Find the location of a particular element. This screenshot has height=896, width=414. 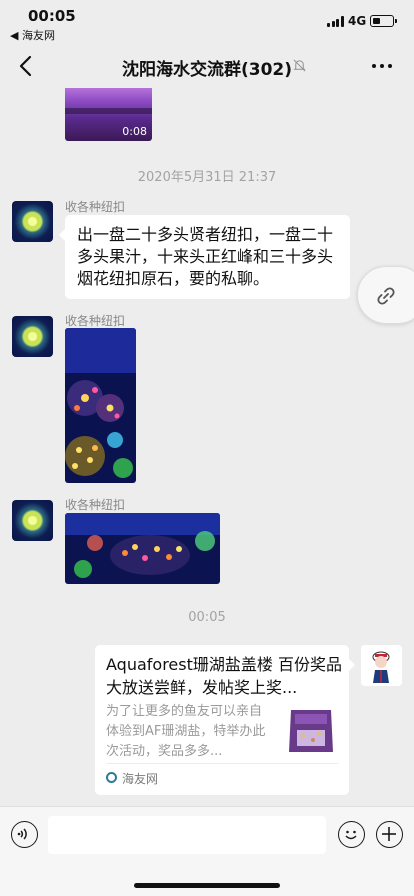

link-icon is located at coordinates (386, 296).